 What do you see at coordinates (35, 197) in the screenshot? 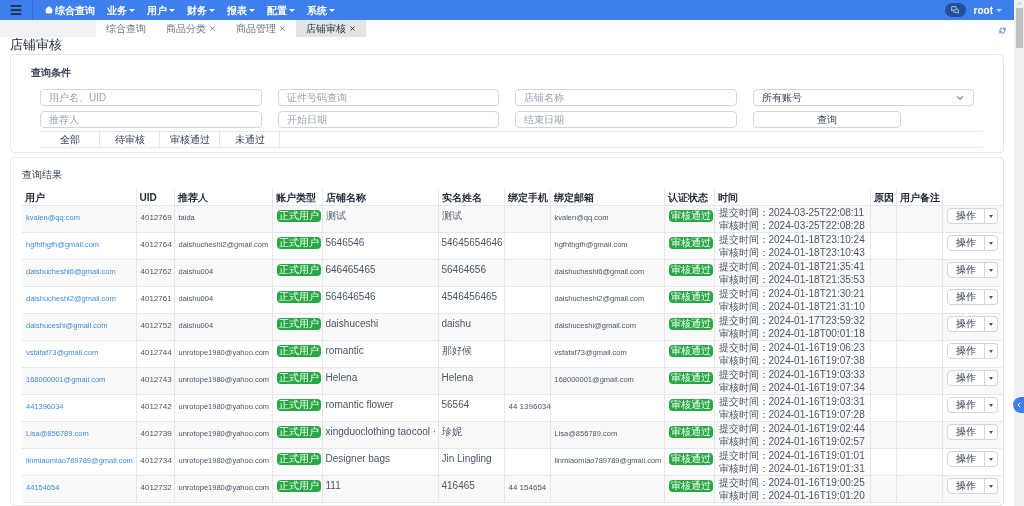
I see `column-header: 用户` at bounding box center [35, 197].